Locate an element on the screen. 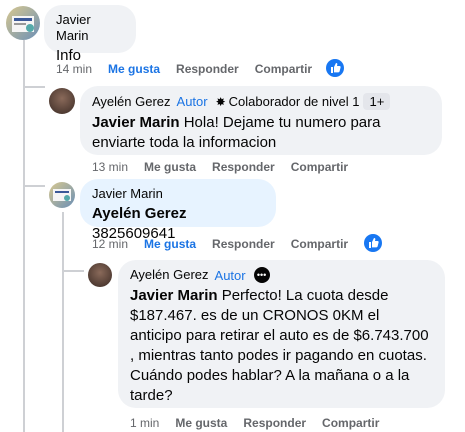 The height and width of the screenshot is (432, 465). mention-link: Ayelén Gerez is located at coordinates (139, 213).